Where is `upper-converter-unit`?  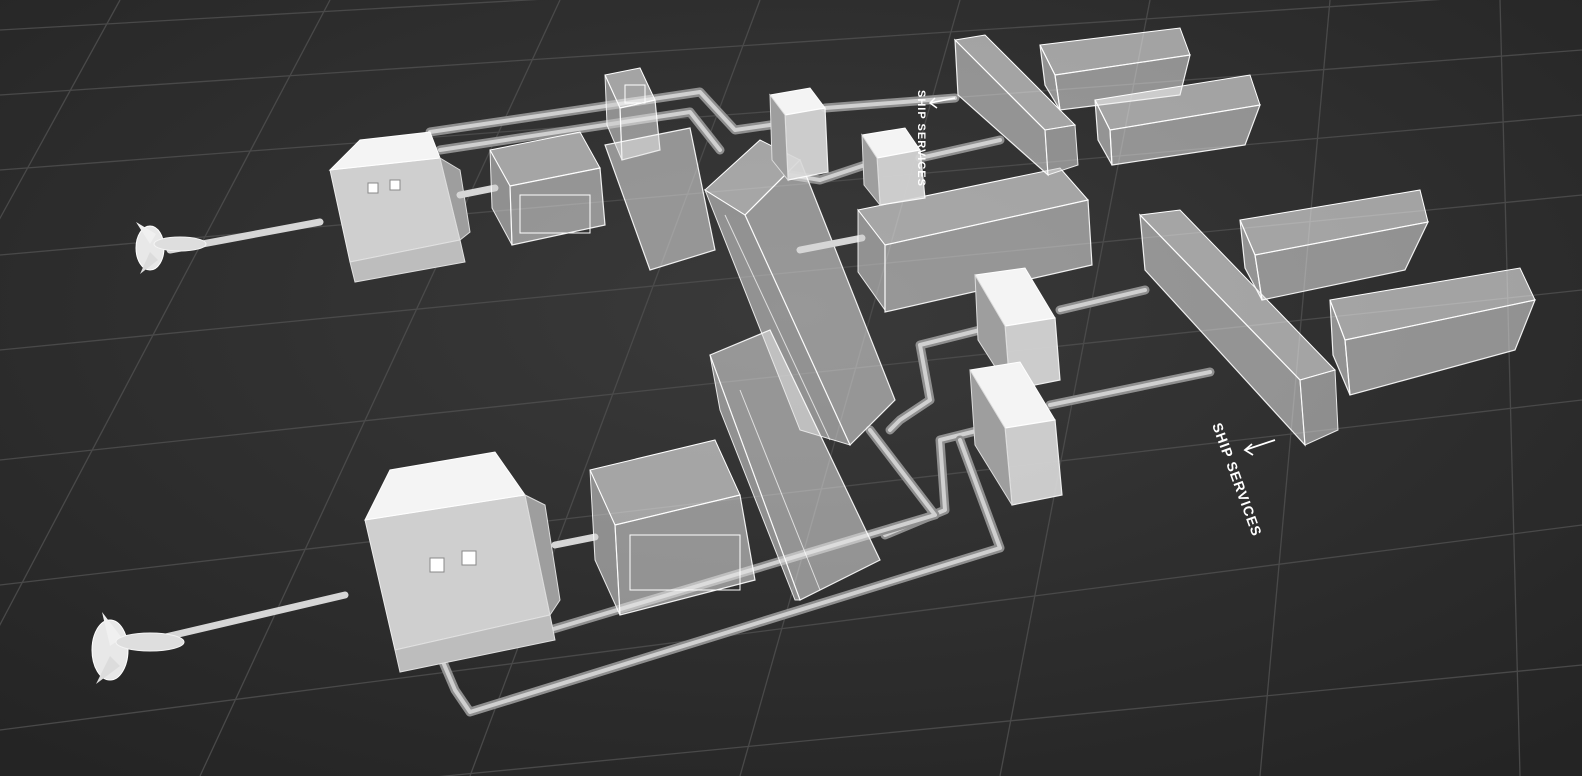 upper-converter-unit is located at coordinates (547, 188).